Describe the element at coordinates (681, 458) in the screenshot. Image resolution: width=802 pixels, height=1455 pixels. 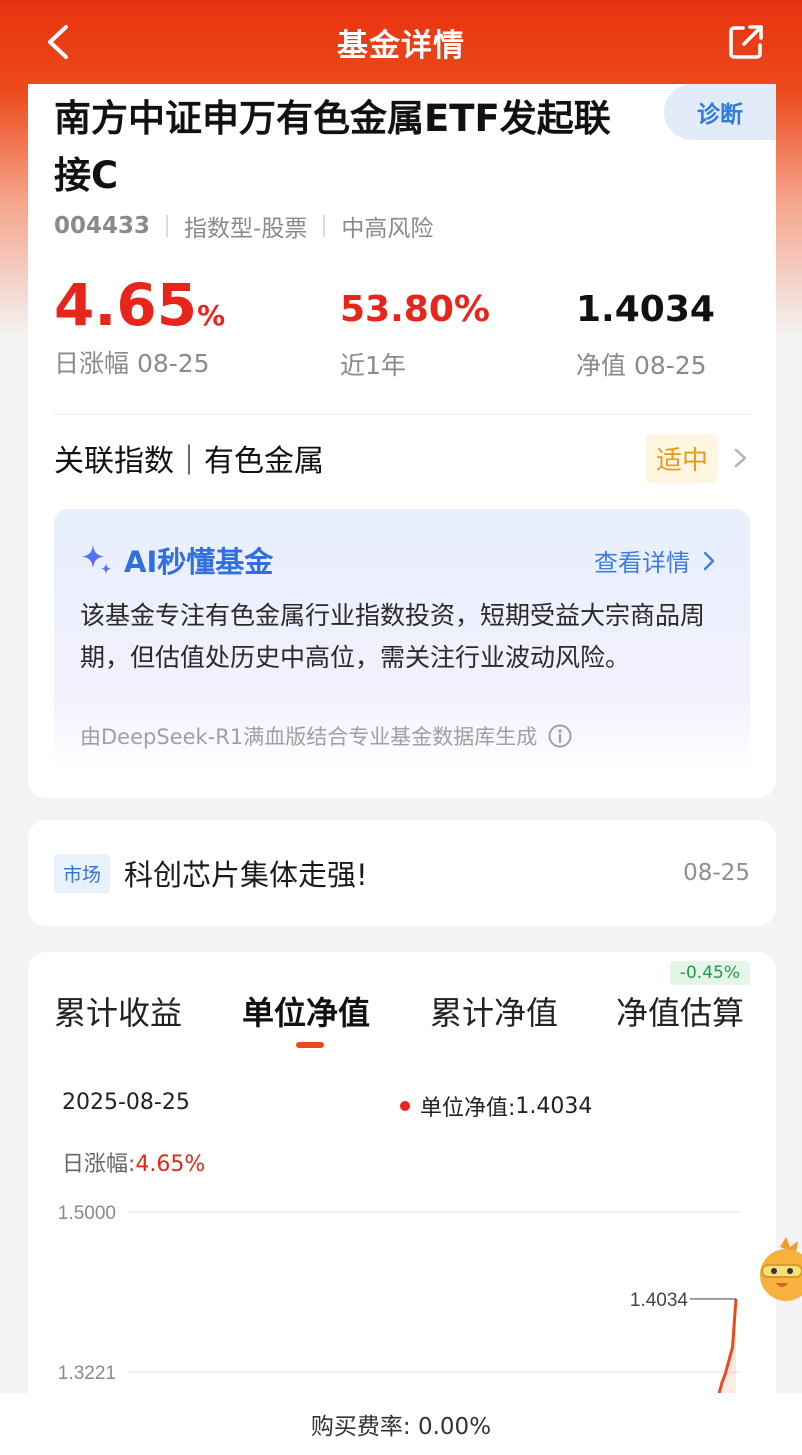
I see `valuation-tag: 适中` at that location.